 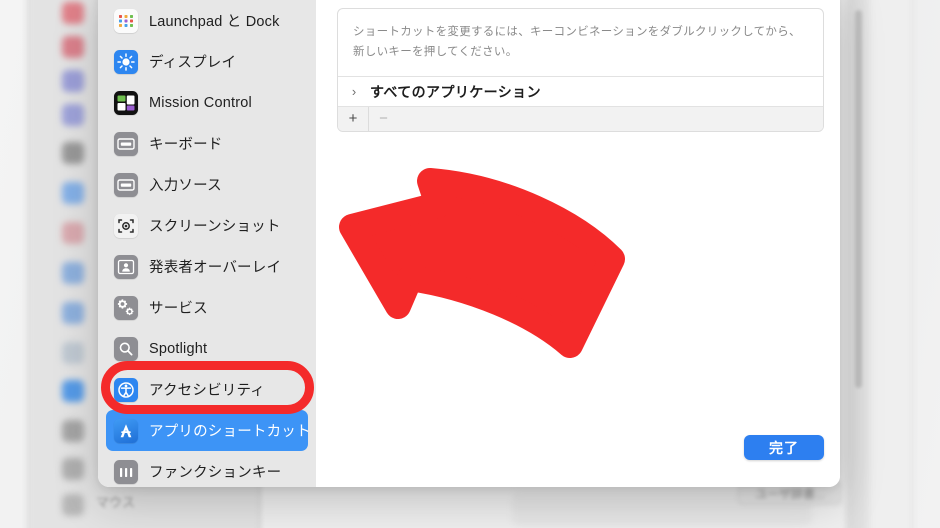 What do you see at coordinates (354, 91) in the screenshot?
I see `chevron-right-icon: ›` at bounding box center [354, 91].